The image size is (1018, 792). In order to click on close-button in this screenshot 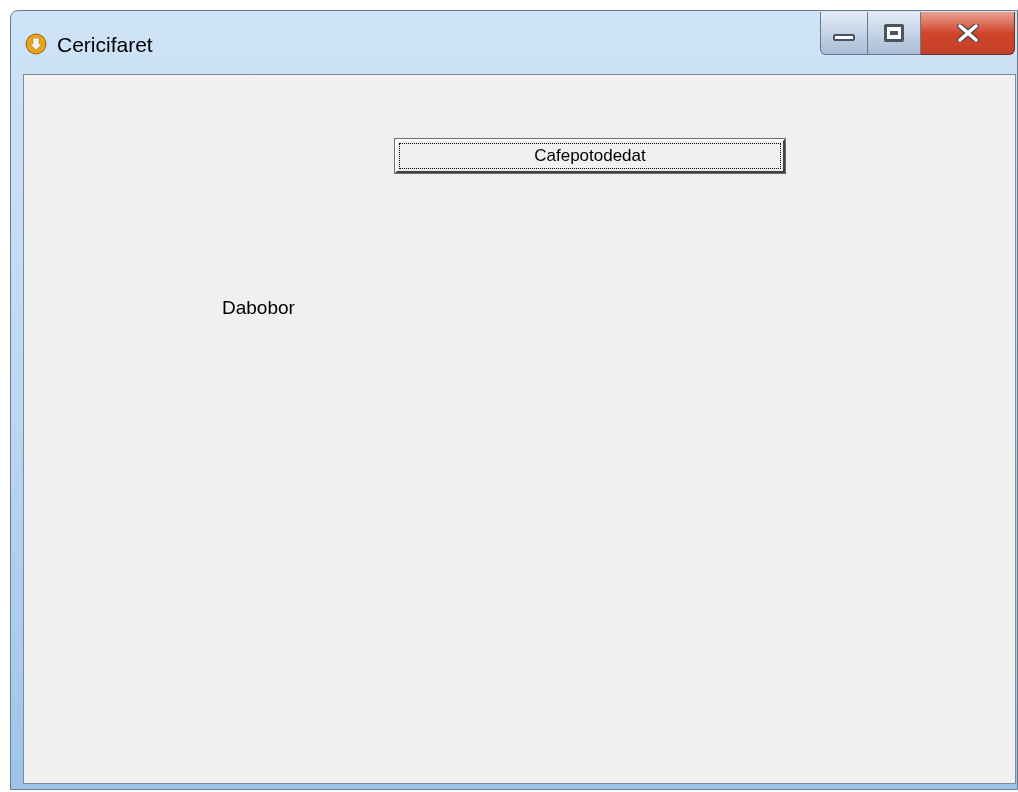, I will do `click(968, 33)`.